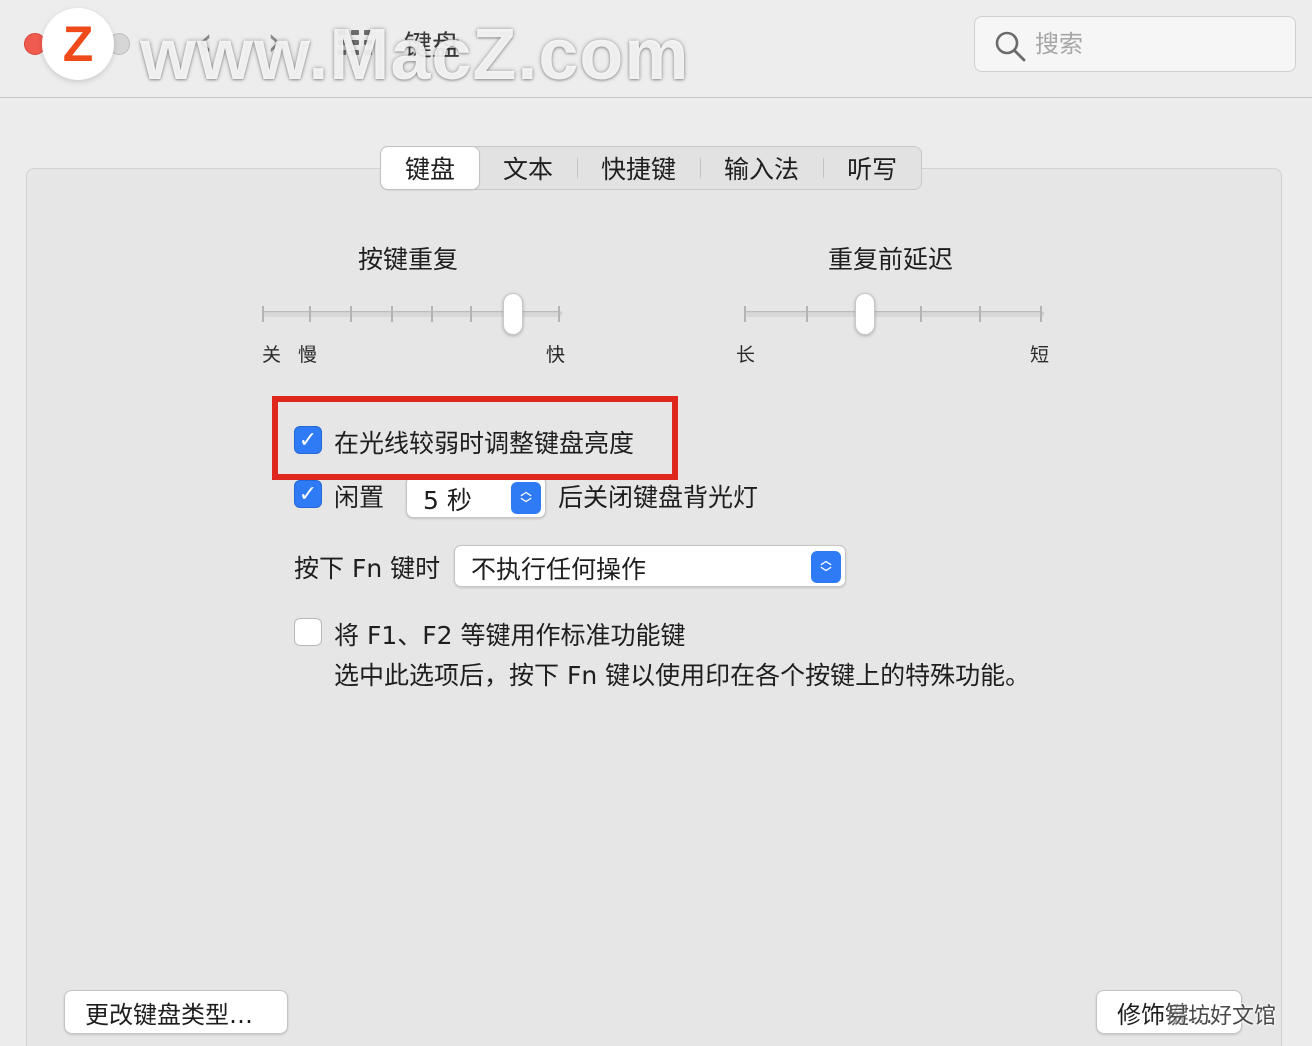  What do you see at coordinates (1160, 44) in the screenshot?
I see `search-input` at bounding box center [1160, 44].